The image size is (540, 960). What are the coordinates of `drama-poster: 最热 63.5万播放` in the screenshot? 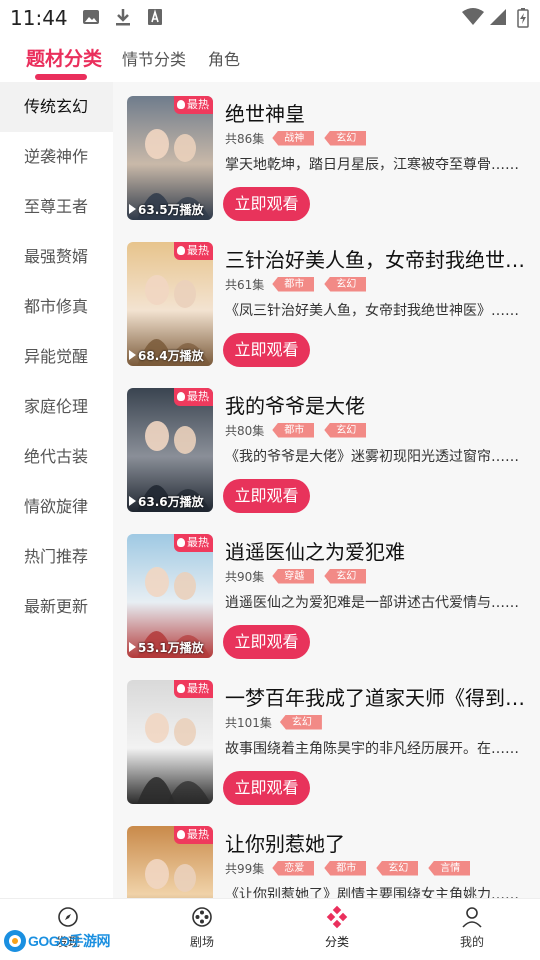 It's located at (170, 158).